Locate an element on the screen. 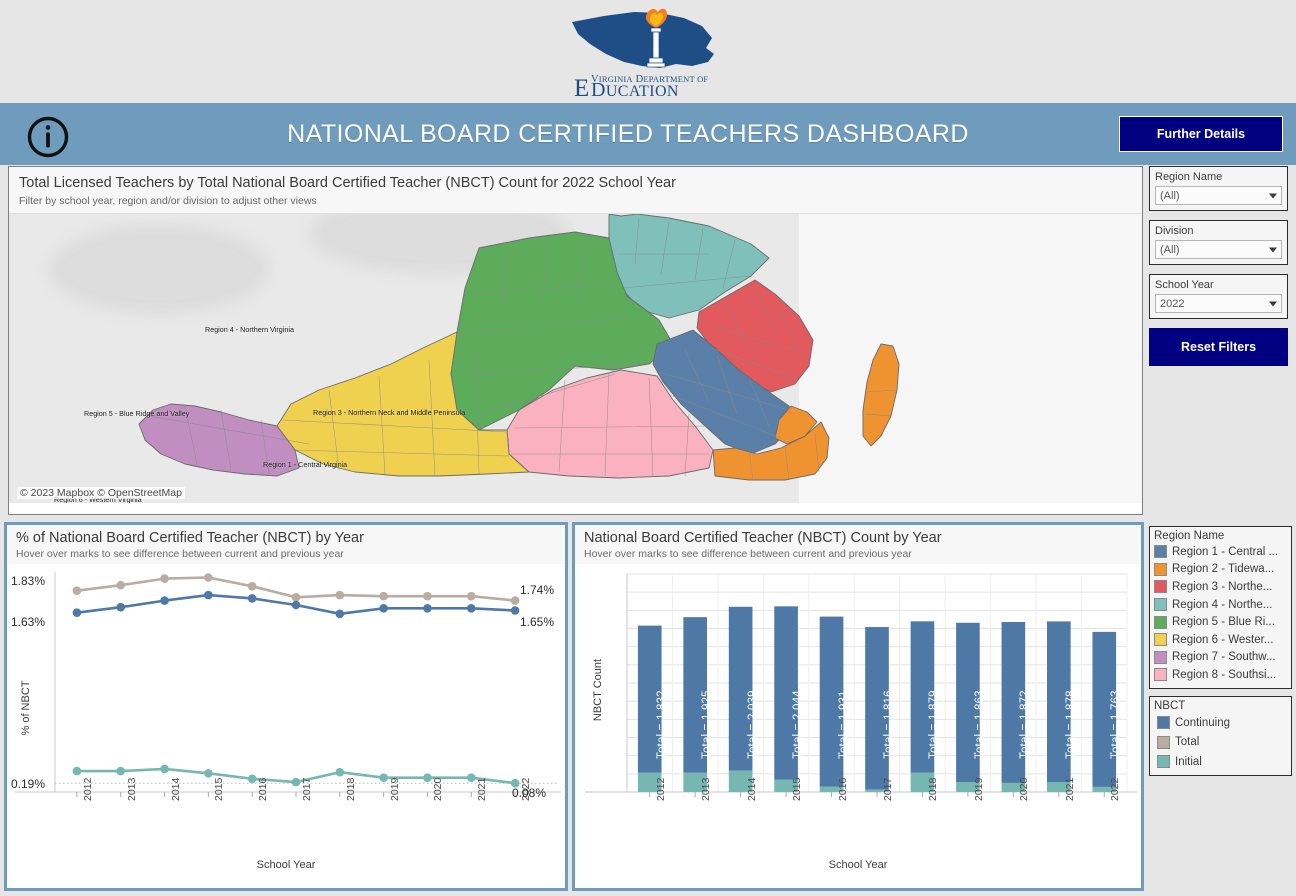  logo-band: E VIRGINIA DEPARTMENT OF DUCATION is located at coordinates (648, 51).